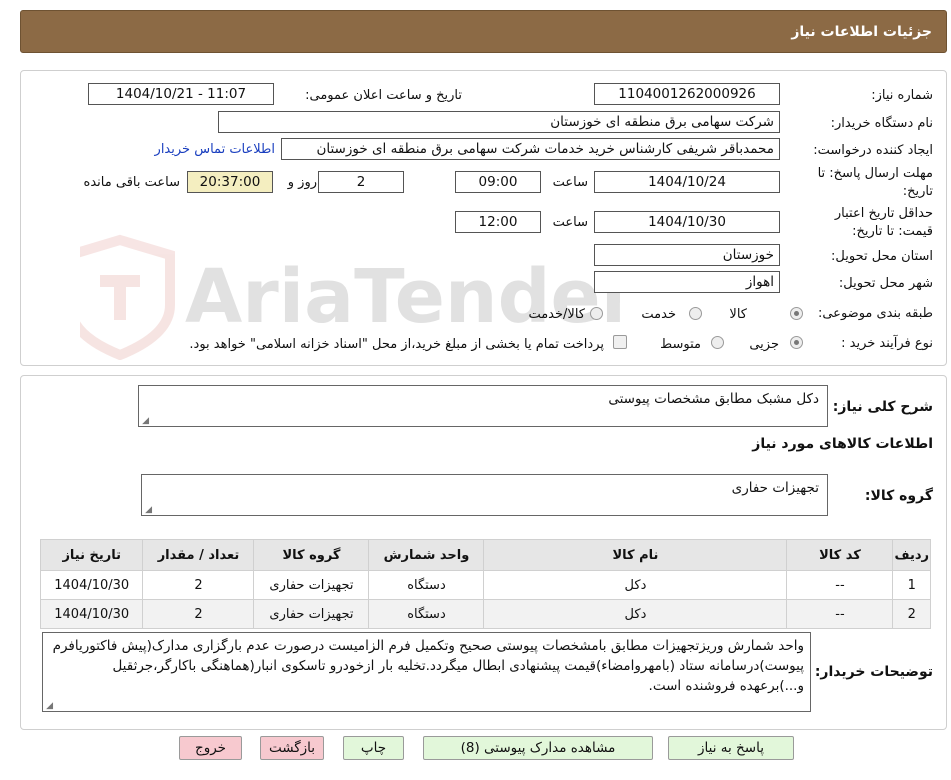 This screenshot has width=951, height=780. What do you see at coordinates (875, 313) in the screenshot?
I see `category-label: طبقه بندی موضوعی:` at bounding box center [875, 313].